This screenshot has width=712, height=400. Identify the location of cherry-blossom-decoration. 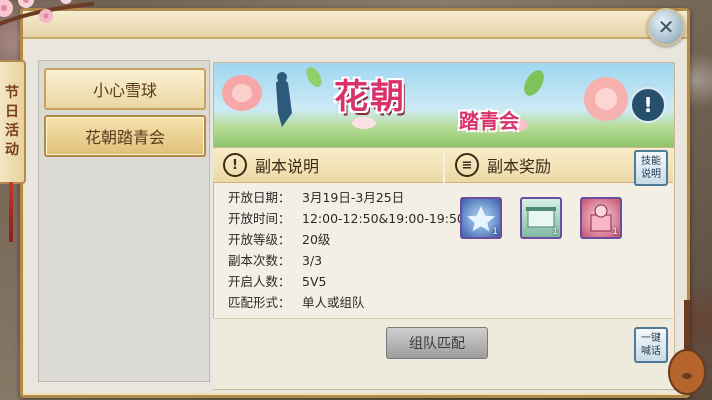
(47, 13).